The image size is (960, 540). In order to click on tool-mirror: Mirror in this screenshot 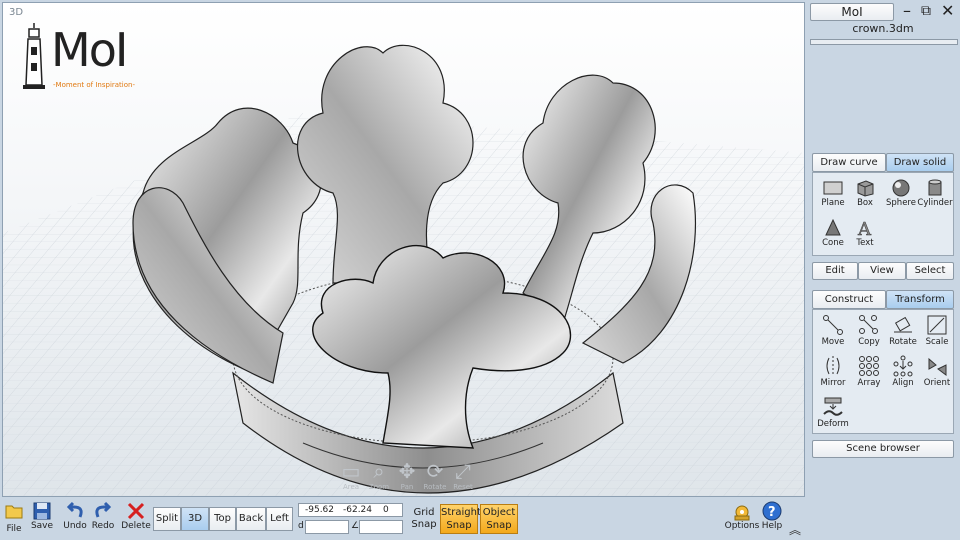, I will do `click(833, 371)`.